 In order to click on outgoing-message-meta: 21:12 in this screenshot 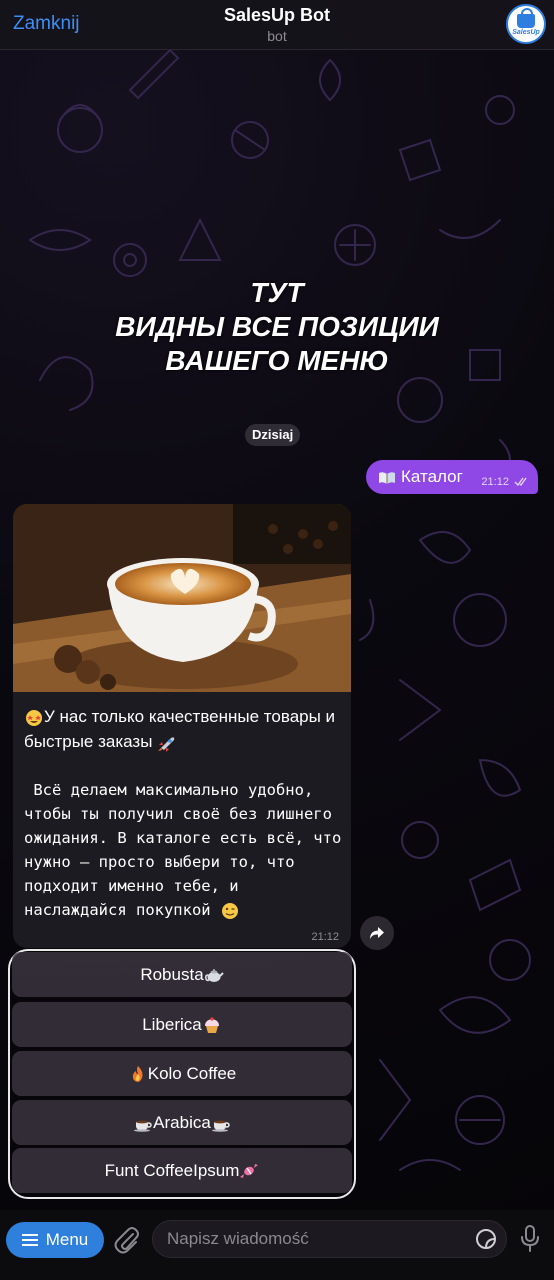, I will do `click(504, 482)`.